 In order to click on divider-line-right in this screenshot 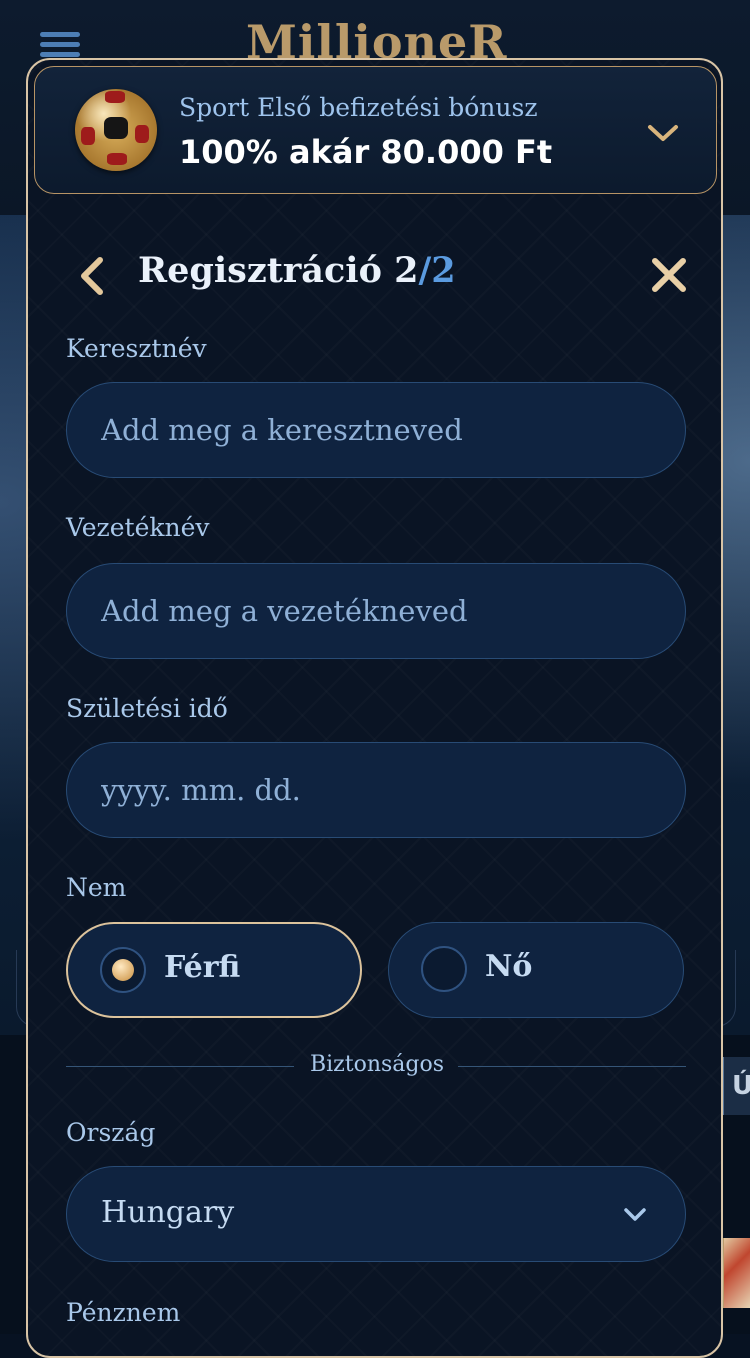, I will do `click(572, 1066)`.